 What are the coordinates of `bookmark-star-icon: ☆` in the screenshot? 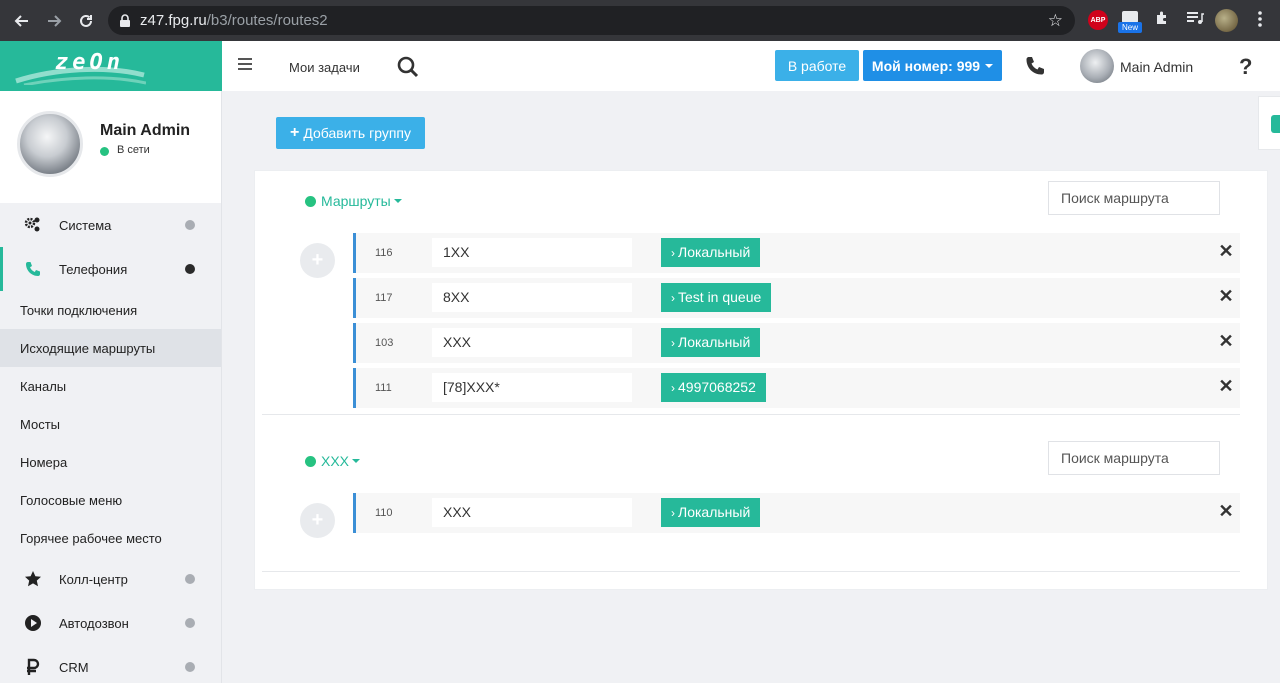 It's located at (1055, 21).